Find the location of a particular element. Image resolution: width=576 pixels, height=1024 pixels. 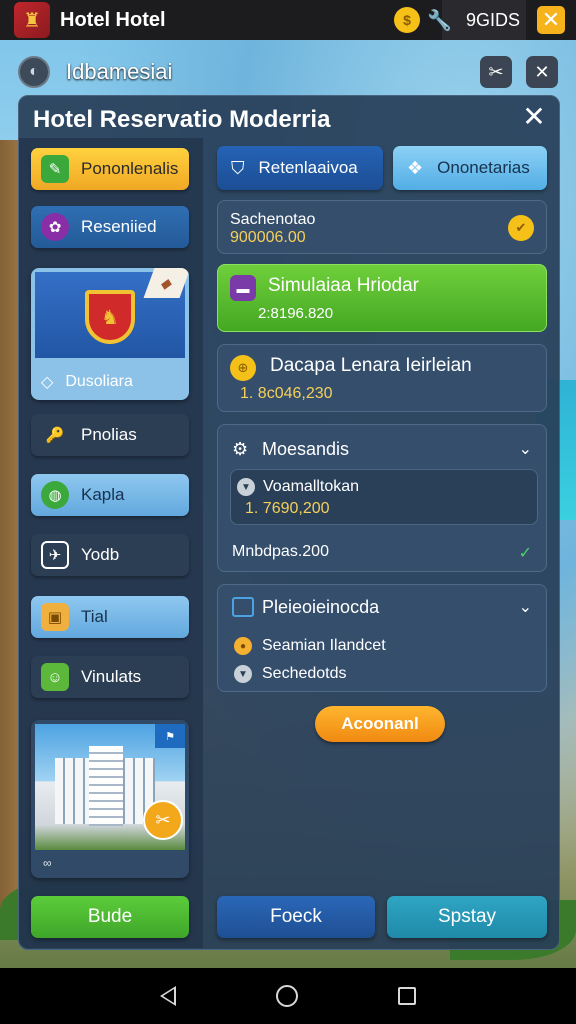

hotel-photo-card: ⚑ ✂ ∞ is located at coordinates (110, 799).